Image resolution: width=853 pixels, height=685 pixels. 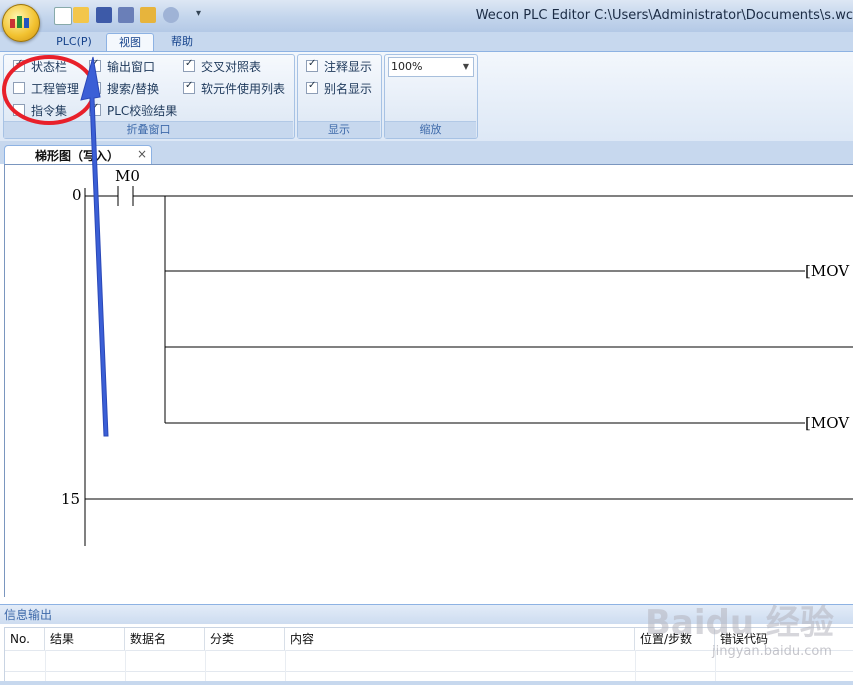 I want to click on watermark-url: jingyan.baidu.com, so click(x=772, y=651).